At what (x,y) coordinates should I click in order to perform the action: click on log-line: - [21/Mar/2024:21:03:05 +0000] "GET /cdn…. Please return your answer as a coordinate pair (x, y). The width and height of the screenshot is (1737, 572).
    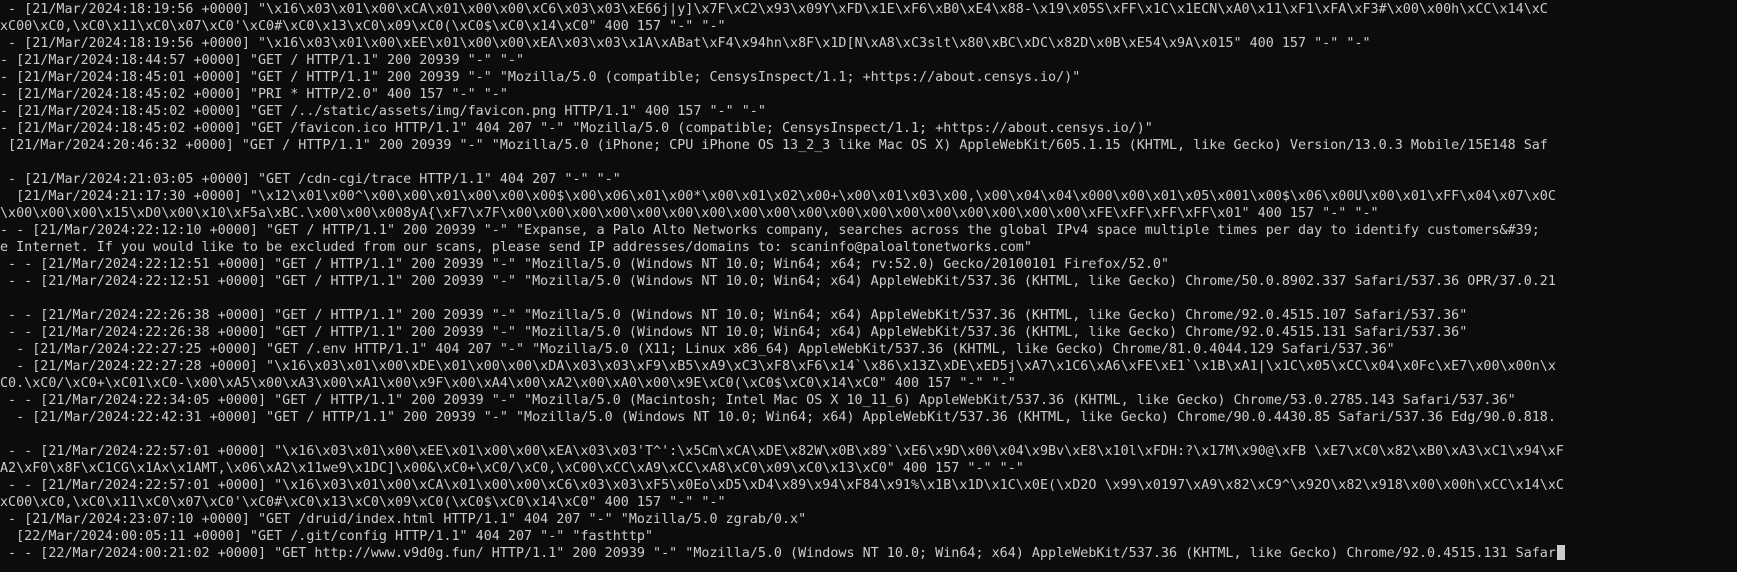
    Looking at the image, I should click on (310, 179).